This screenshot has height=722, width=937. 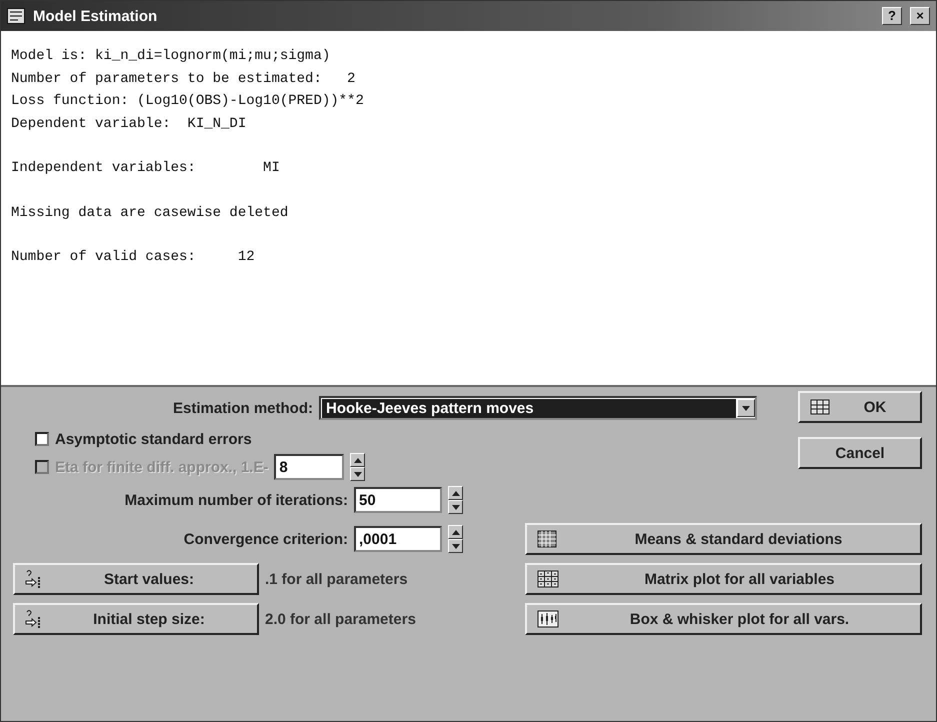 I want to click on parameter-note: 2.0 for all parameters, so click(x=340, y=619).